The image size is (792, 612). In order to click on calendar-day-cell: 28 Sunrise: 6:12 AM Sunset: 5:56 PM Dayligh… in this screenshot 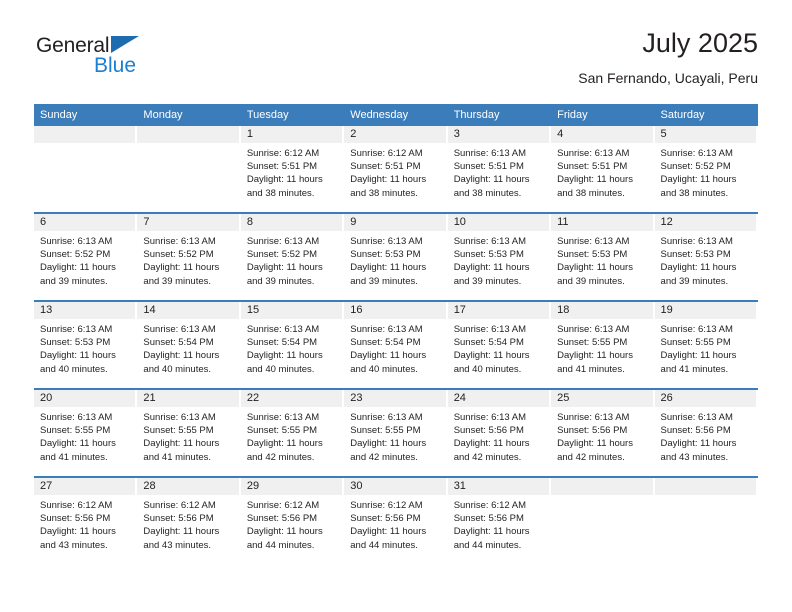, I will do `click(188, 522)`.